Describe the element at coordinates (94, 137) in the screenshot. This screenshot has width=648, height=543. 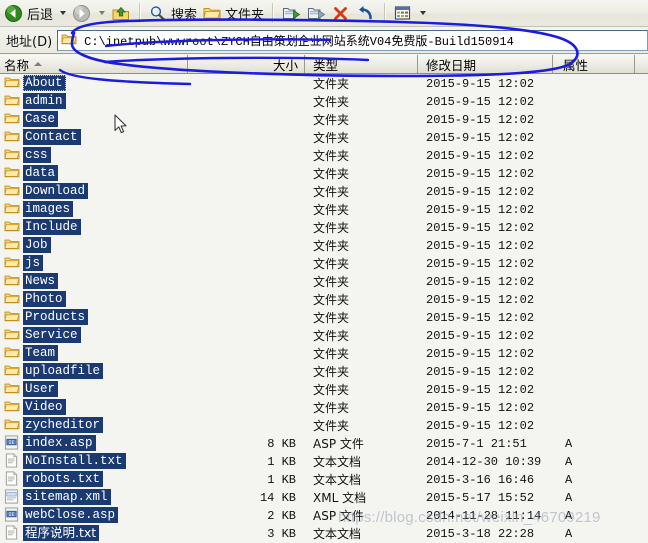
I see `file-name-cell: Contact` at that location.